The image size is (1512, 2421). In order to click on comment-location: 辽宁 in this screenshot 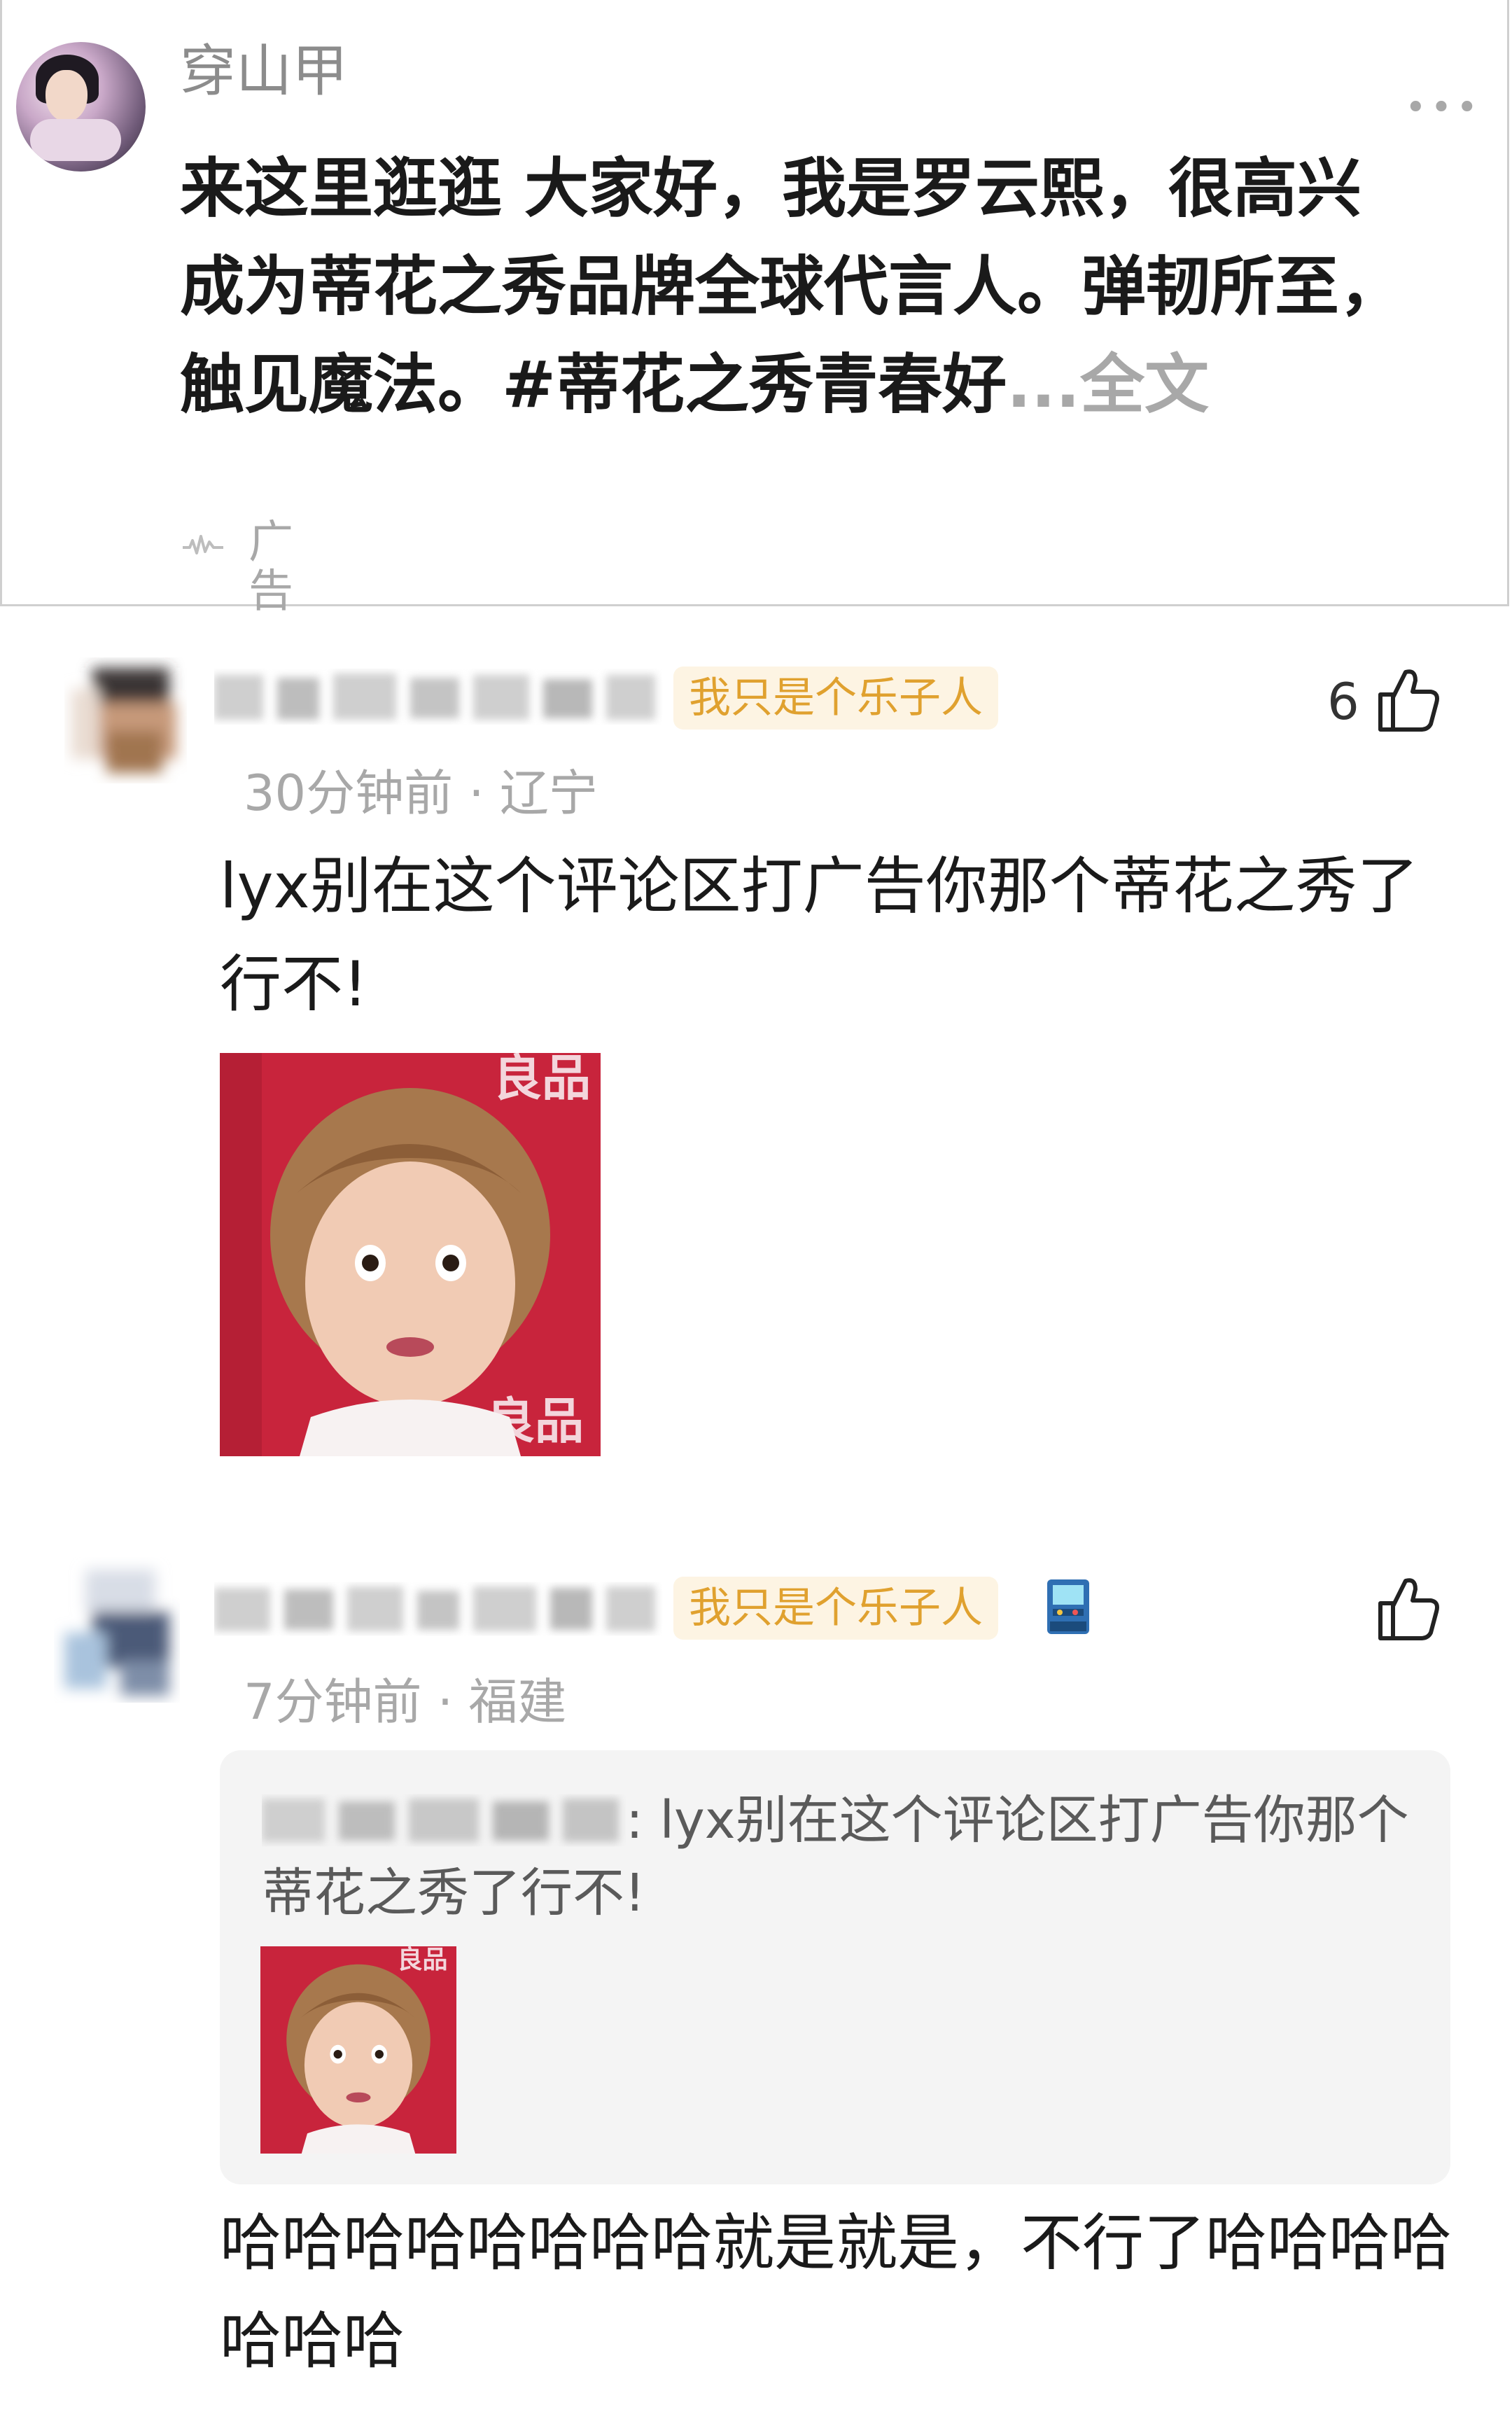, I will do `click(548, 794)`.